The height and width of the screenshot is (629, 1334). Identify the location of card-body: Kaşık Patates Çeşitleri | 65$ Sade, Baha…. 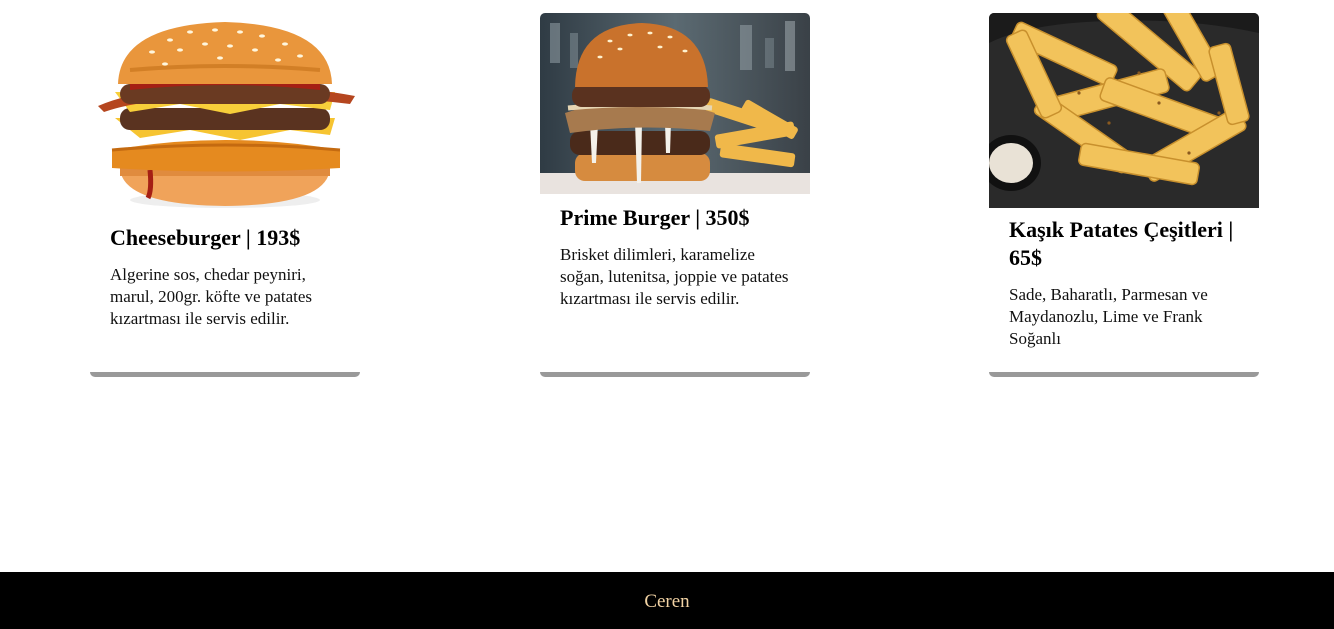
(1124, 279).